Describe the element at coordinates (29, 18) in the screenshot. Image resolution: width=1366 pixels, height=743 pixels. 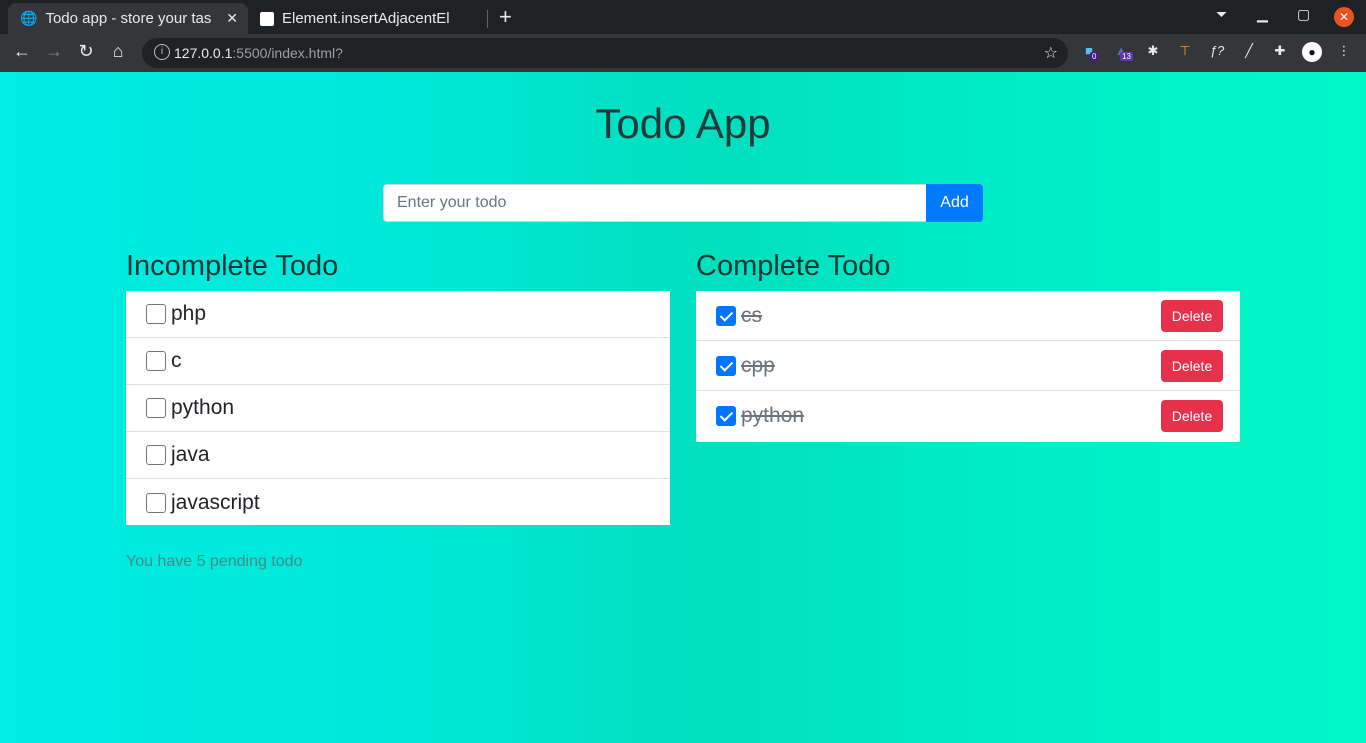
I see `globe-icon: 🌐` at that location.